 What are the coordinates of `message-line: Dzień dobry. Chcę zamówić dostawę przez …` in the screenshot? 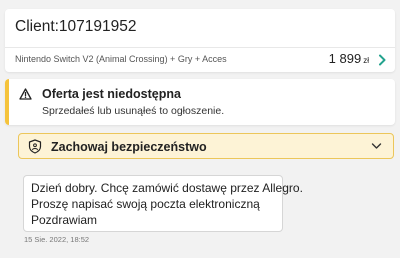 It's located at (167, 188).